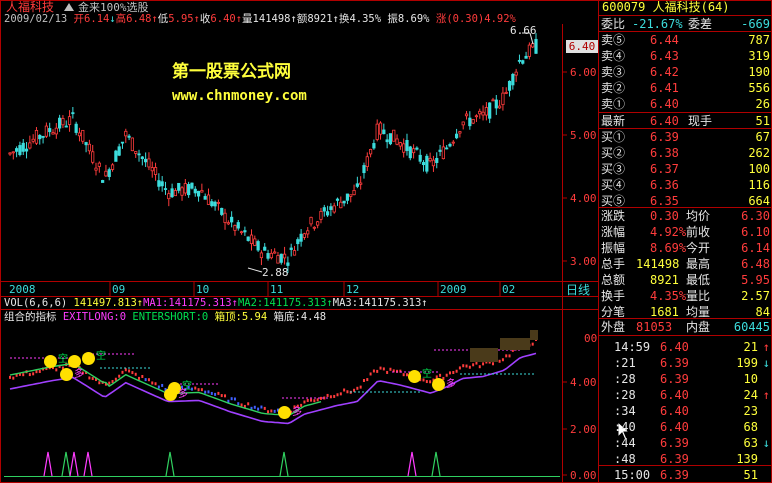  What do you see at coordinates (686, 379) in the screenshot?
I see `tick-row: :28 6.39 10` at bounding box center [686, 379].